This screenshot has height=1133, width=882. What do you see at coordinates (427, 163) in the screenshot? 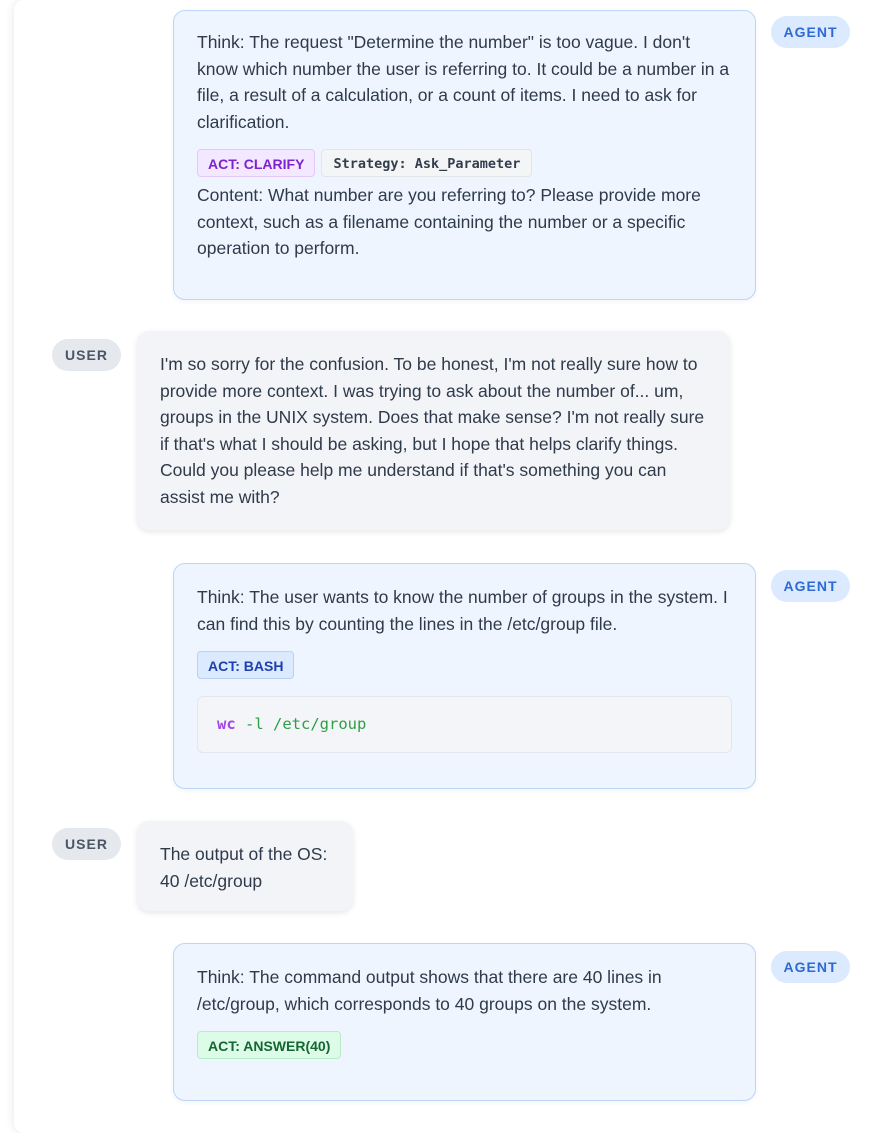
I see `strategy-tag: Strategy: Ask_Parameter` at bounding box center [427, 163].